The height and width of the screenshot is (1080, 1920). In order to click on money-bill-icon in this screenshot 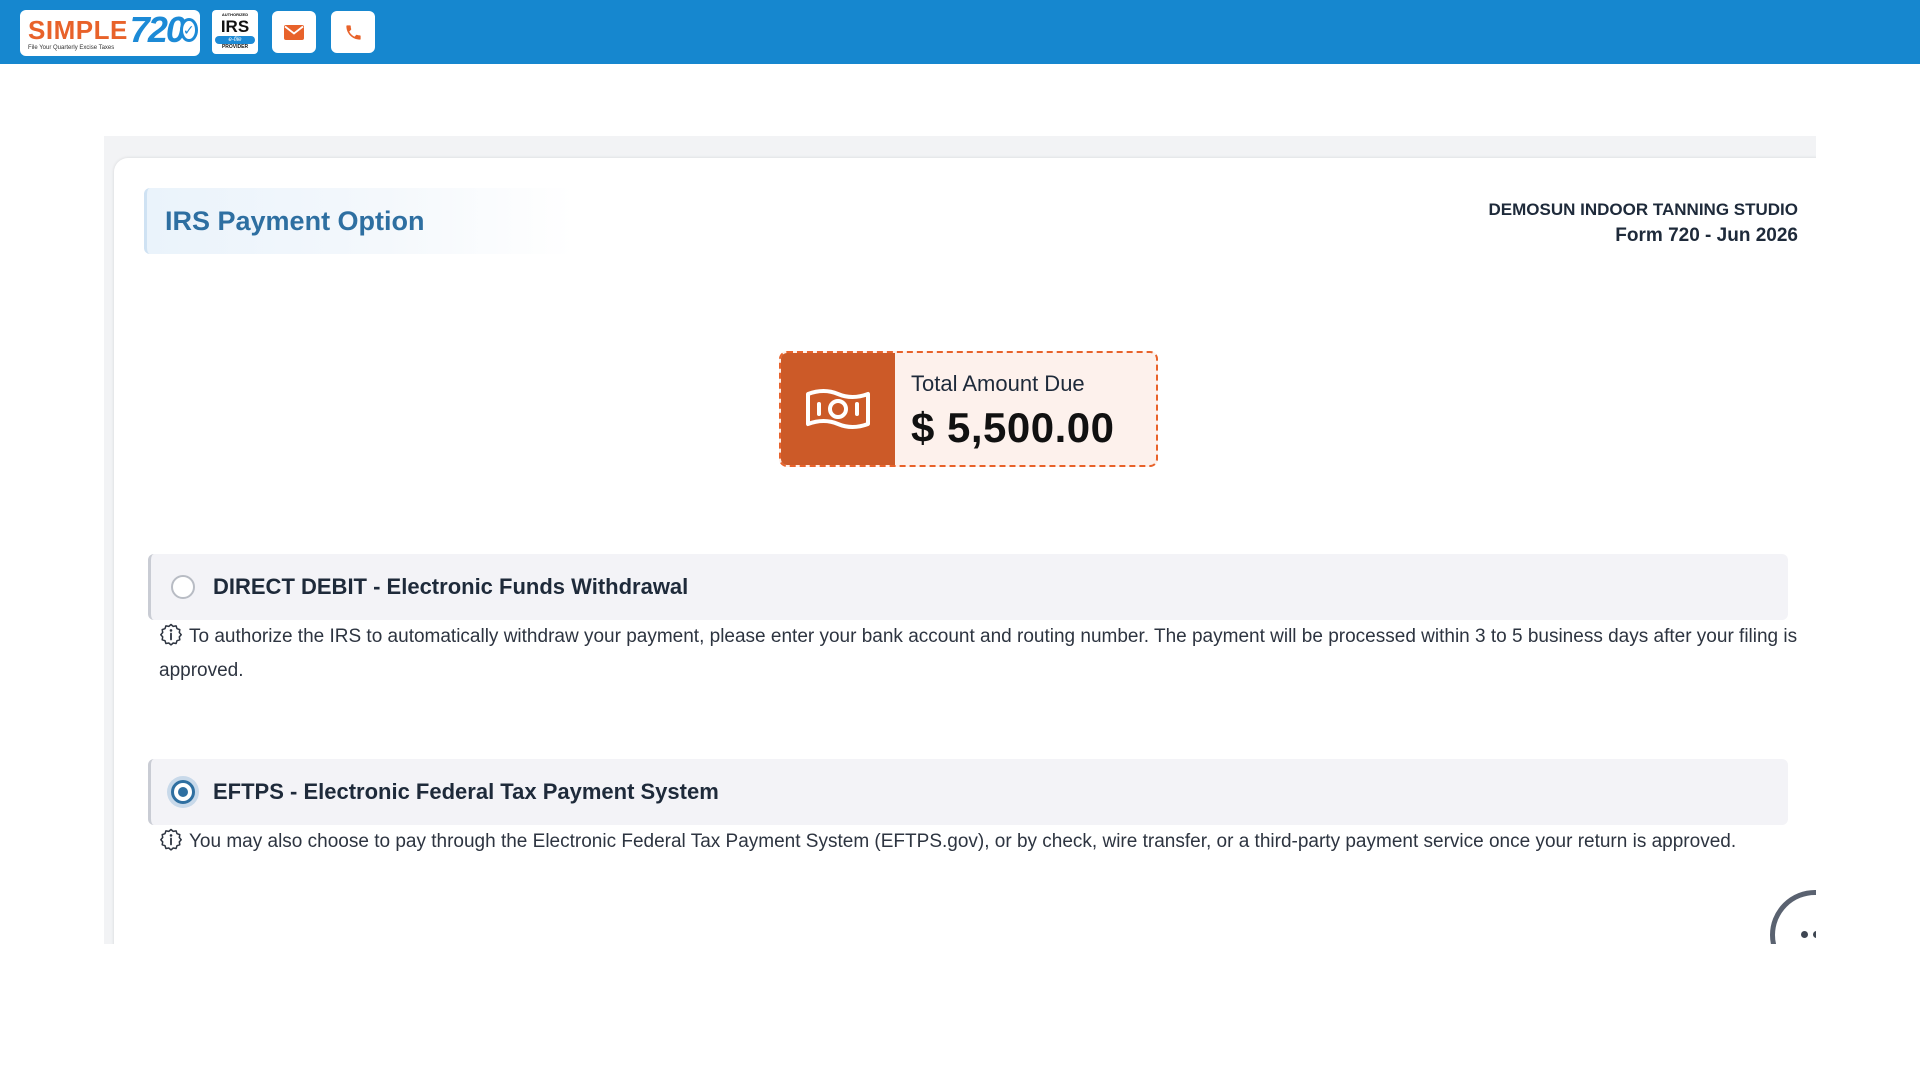, I will do `click(838, 409)`.